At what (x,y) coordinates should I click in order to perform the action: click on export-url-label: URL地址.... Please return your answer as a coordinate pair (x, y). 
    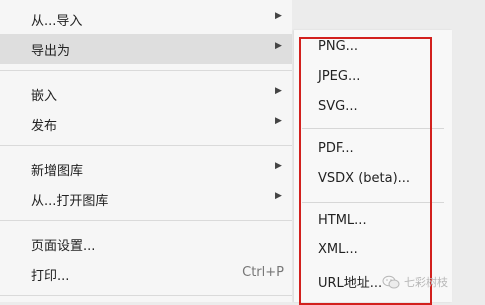
    Looking at the image, I should click on (350, 283).